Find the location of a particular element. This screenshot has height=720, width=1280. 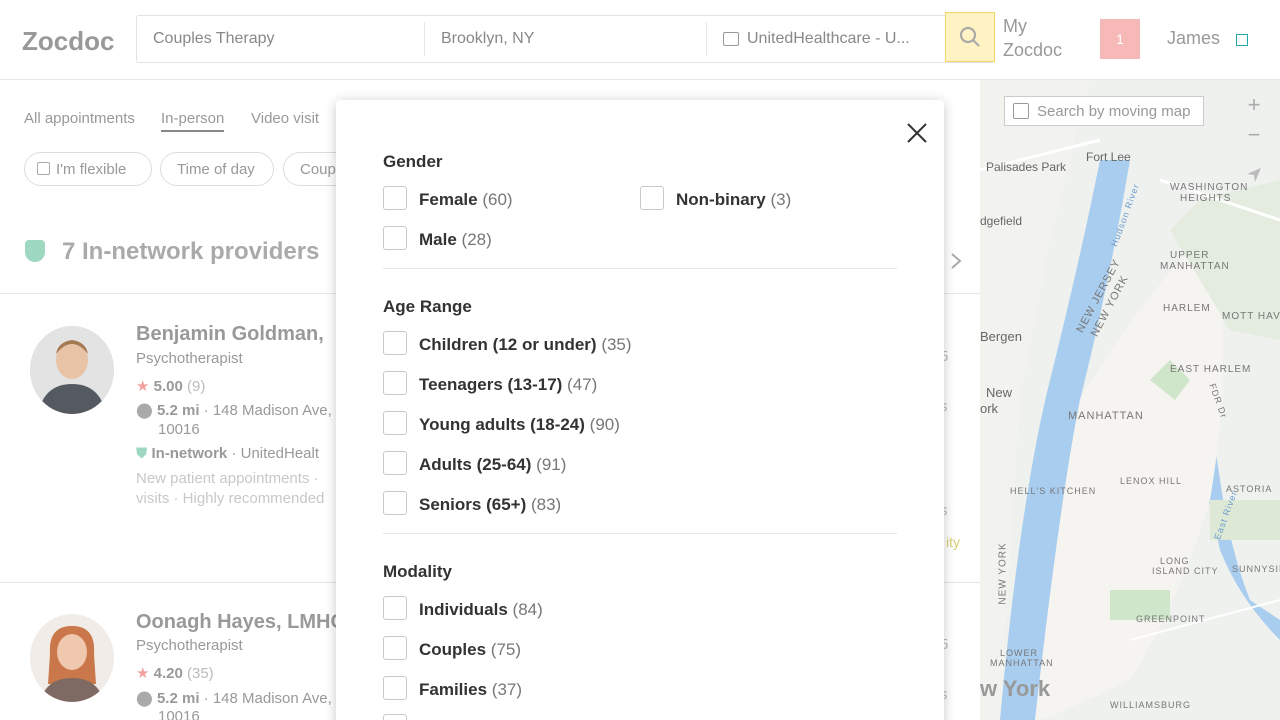

next-option-checkbox is located at coordinates (395, 717).